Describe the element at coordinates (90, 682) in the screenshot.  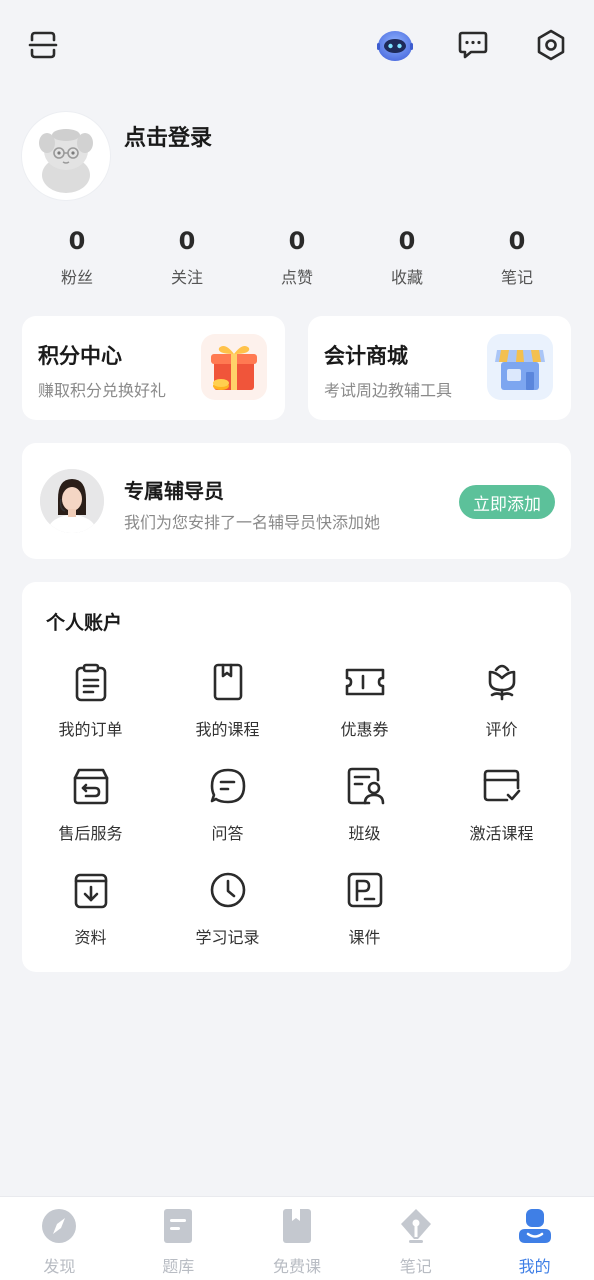
I see `order-clipboard-icon` at that location.